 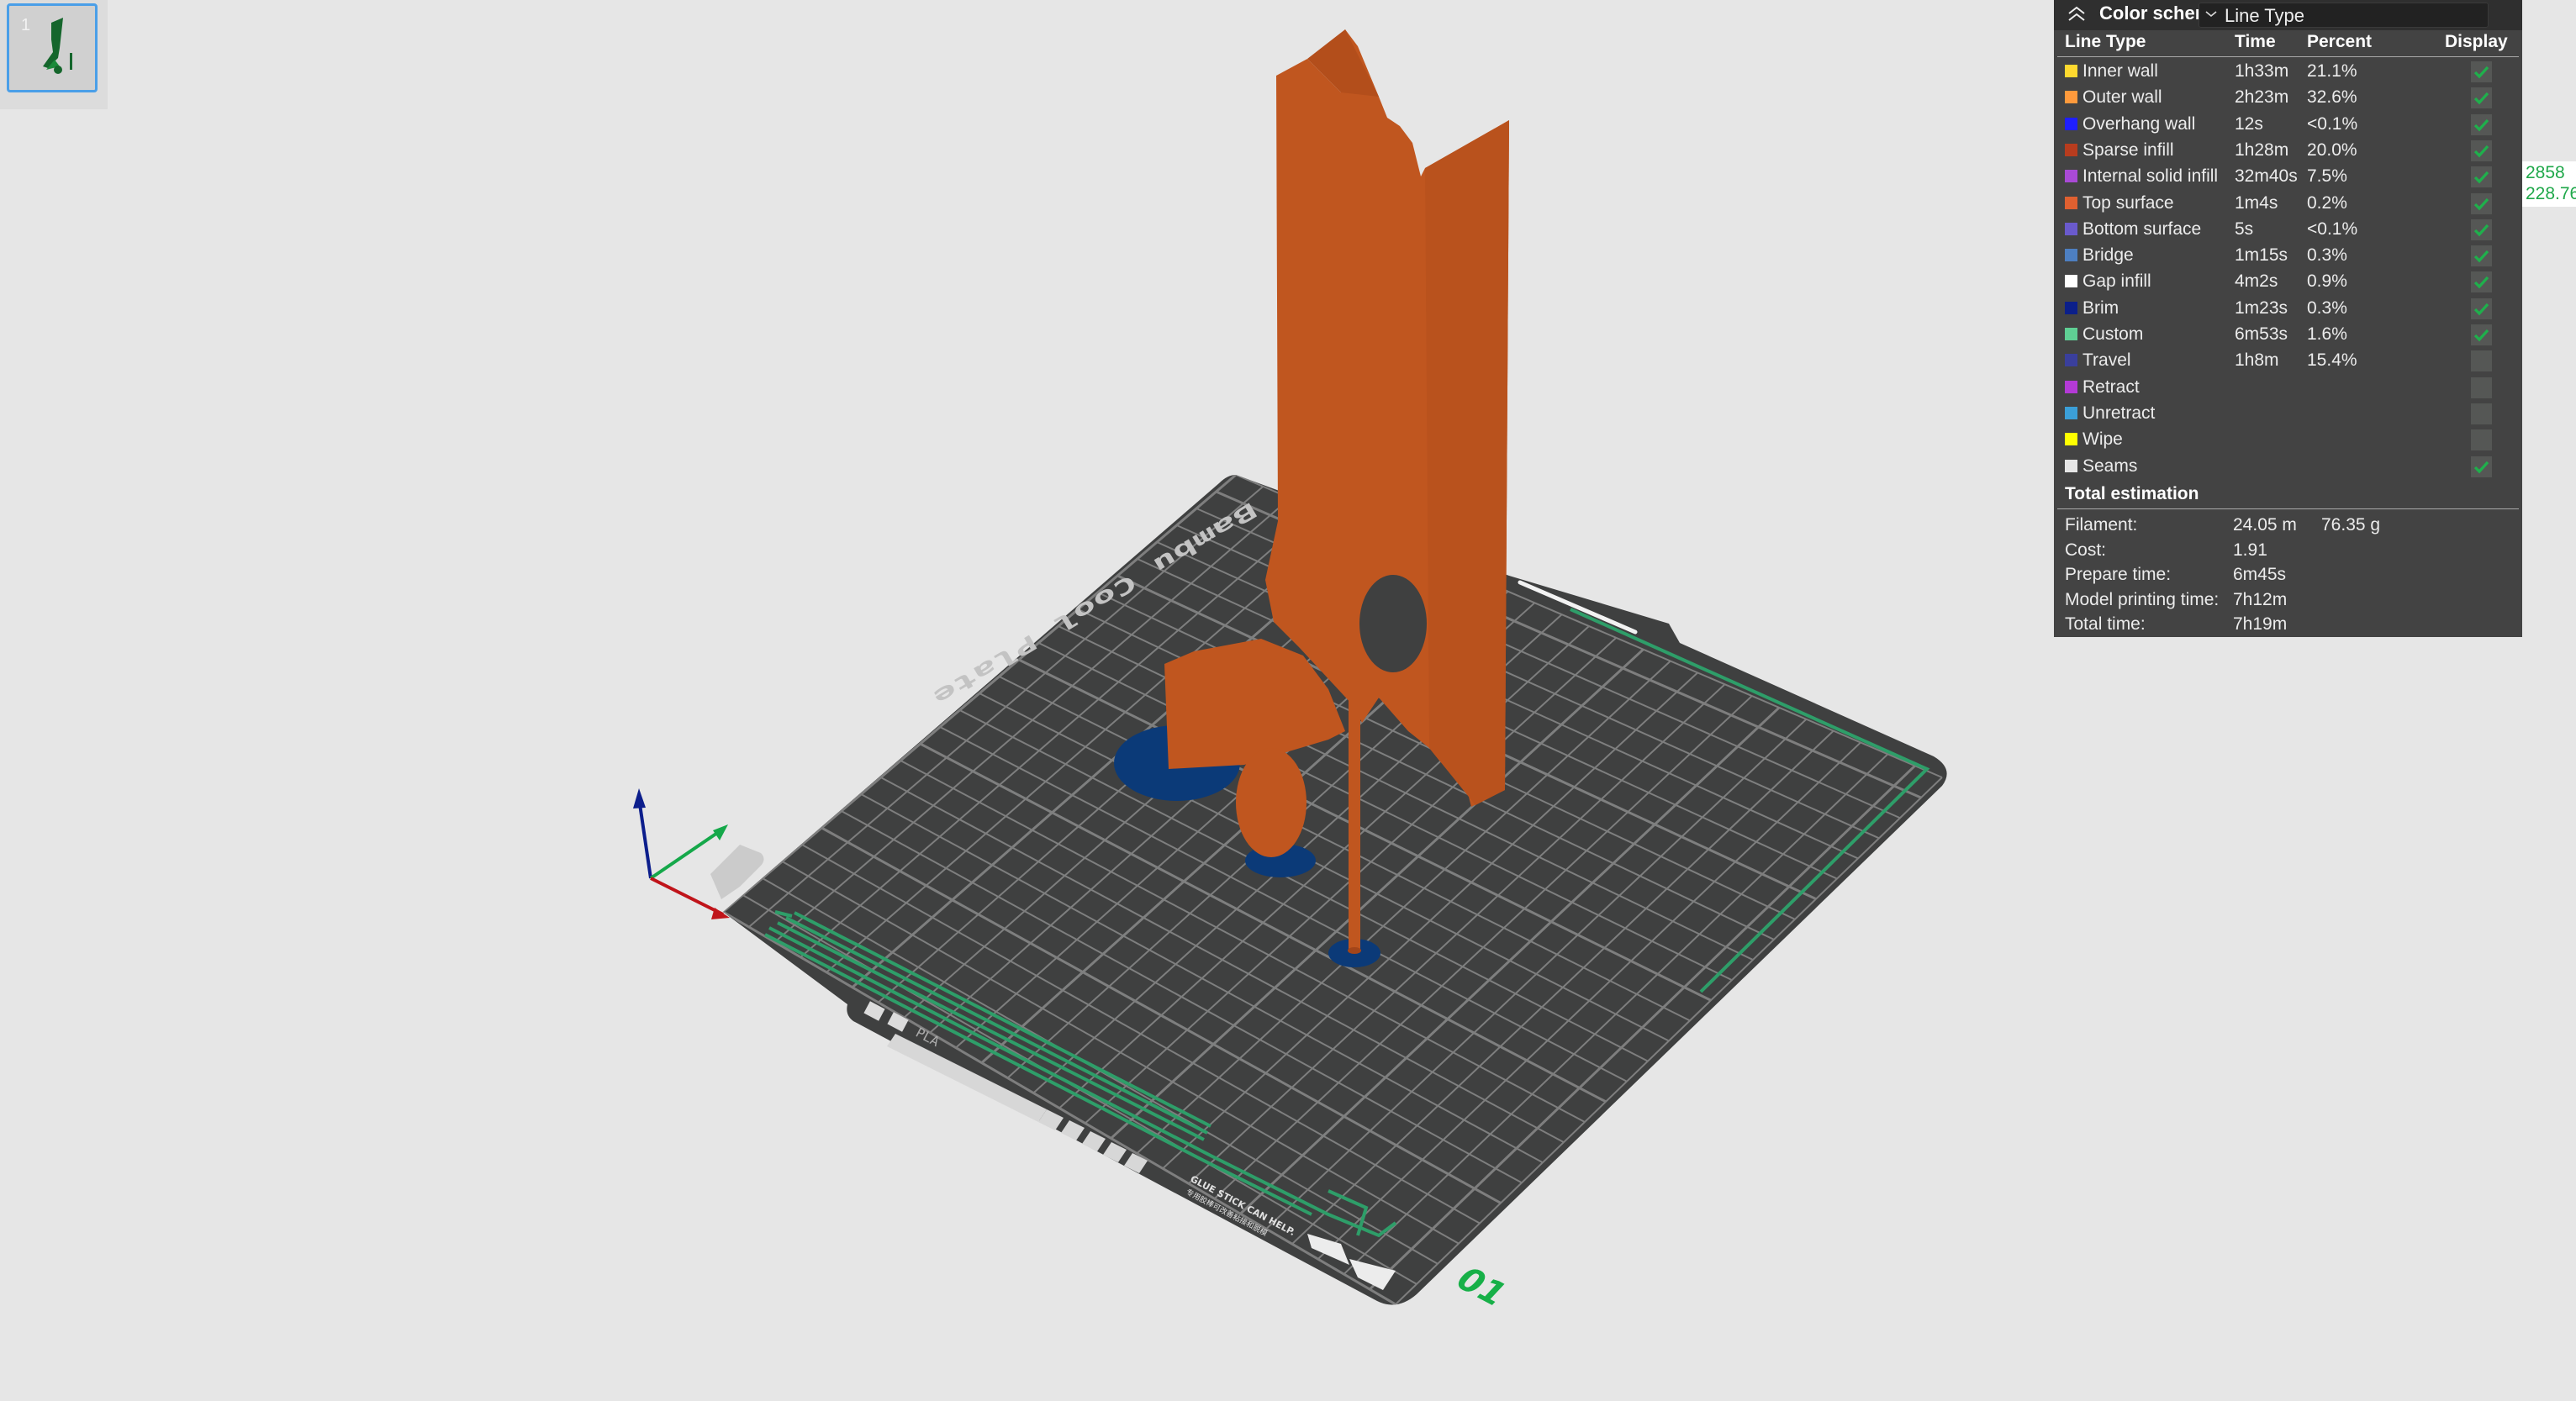 I want to click on chevron-down-icon, so click(x=2211, y=14).